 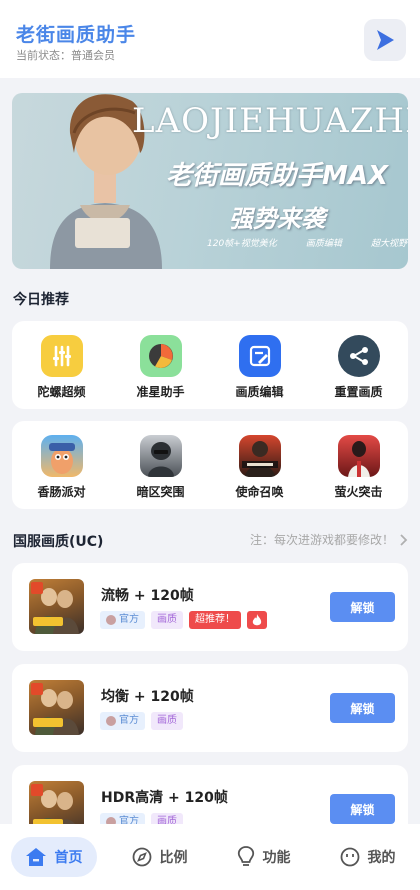 What do you see at coordinates (277, 219) in the screenshot?
I see `banner-subtitle: 强势来袭` at bounding box center [277, 219].